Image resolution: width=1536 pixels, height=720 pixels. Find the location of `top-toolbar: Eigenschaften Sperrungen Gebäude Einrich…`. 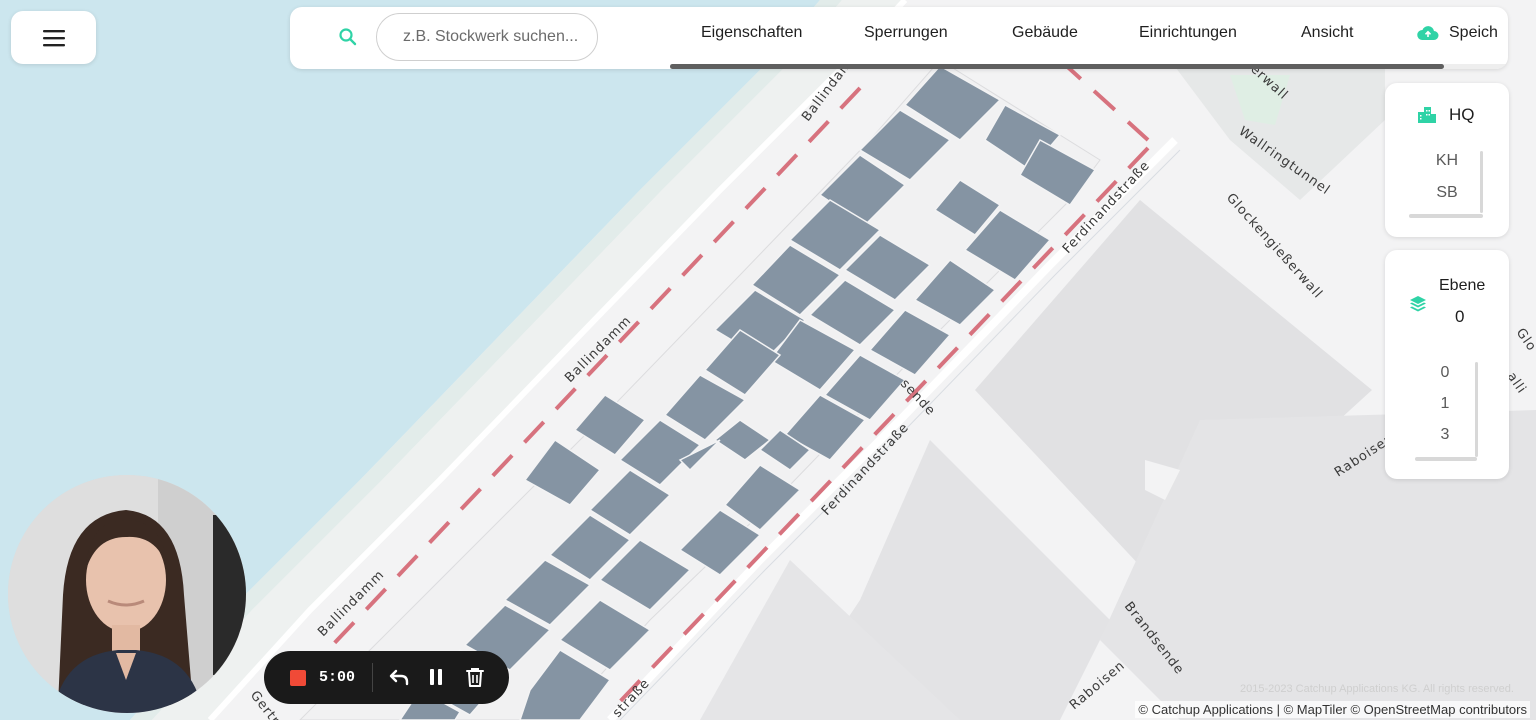

top-toolbar: Eigenschaften Sperrungen Gebäude Einrich… is located at coordinates (899, 38).